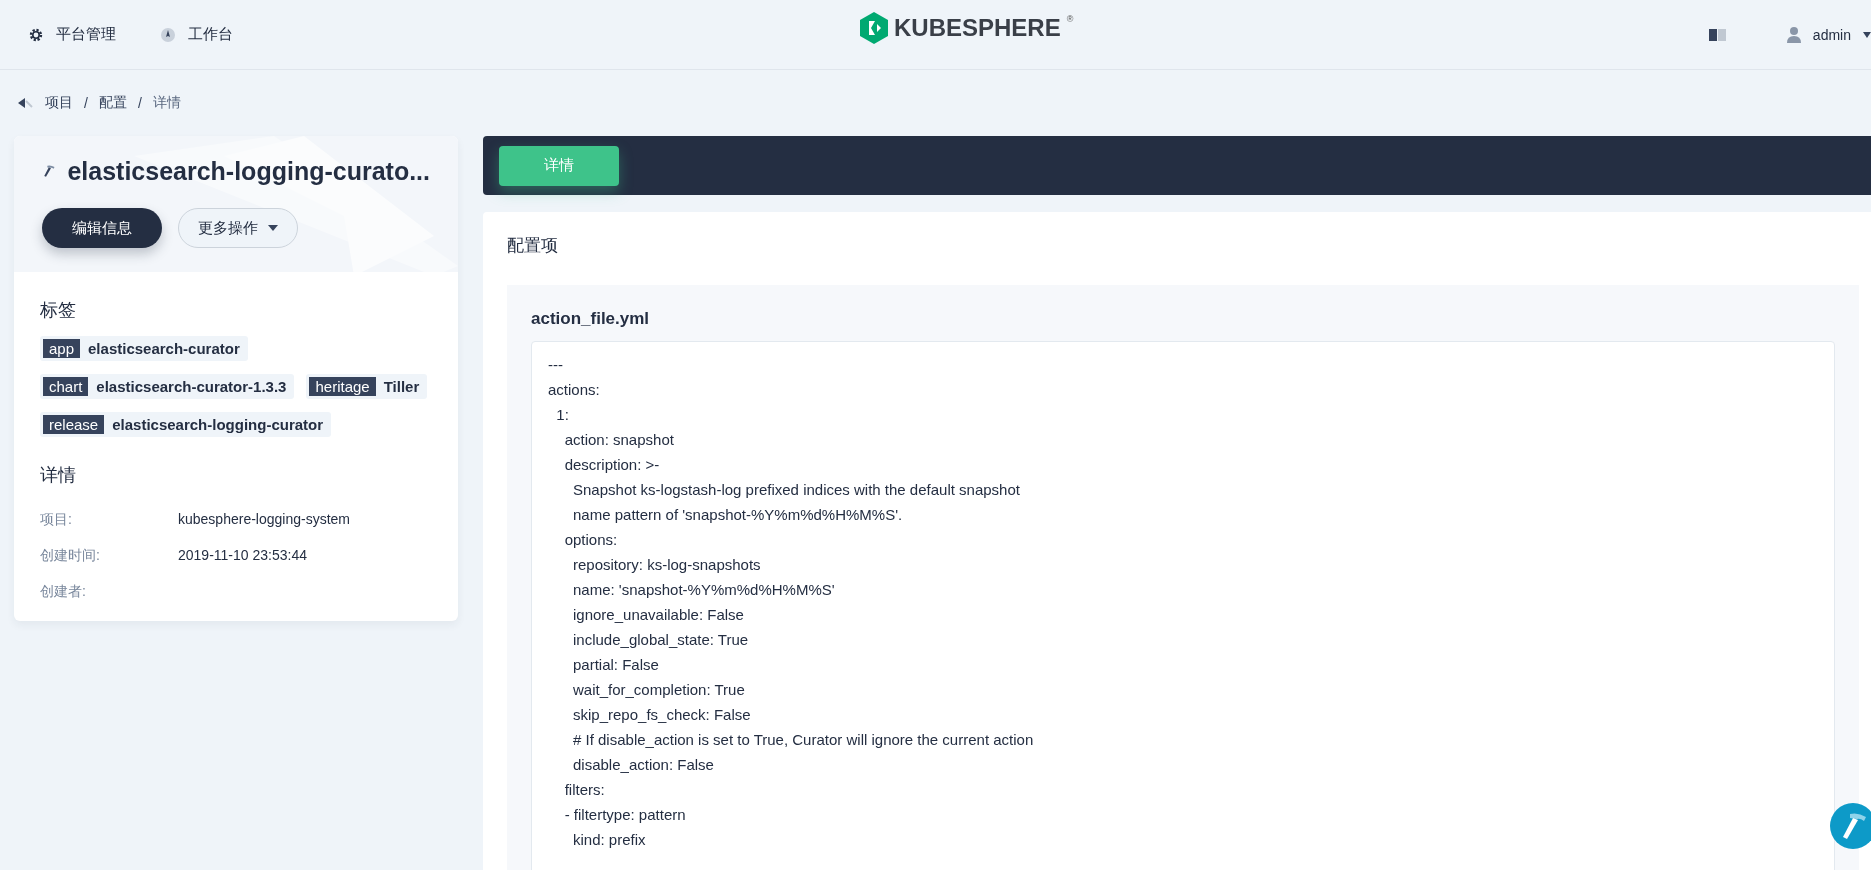 The height and width of the screenshot is (870, 1871). I want to click on user-name: admin, so click(1831, 34).